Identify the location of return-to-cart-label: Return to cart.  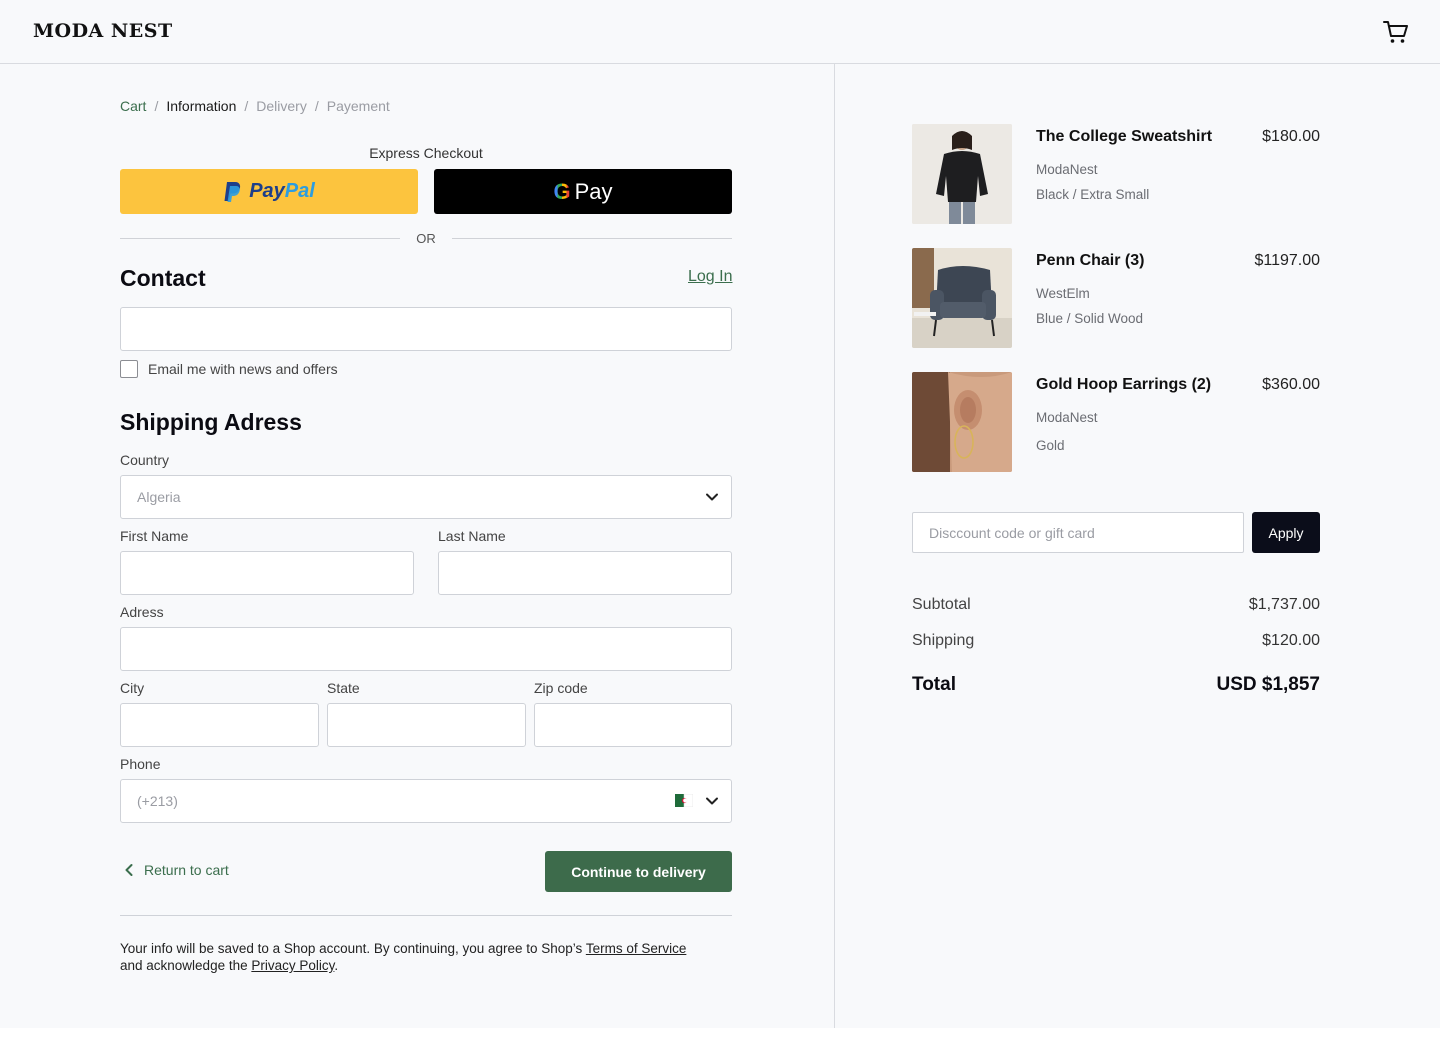
(186, 870).